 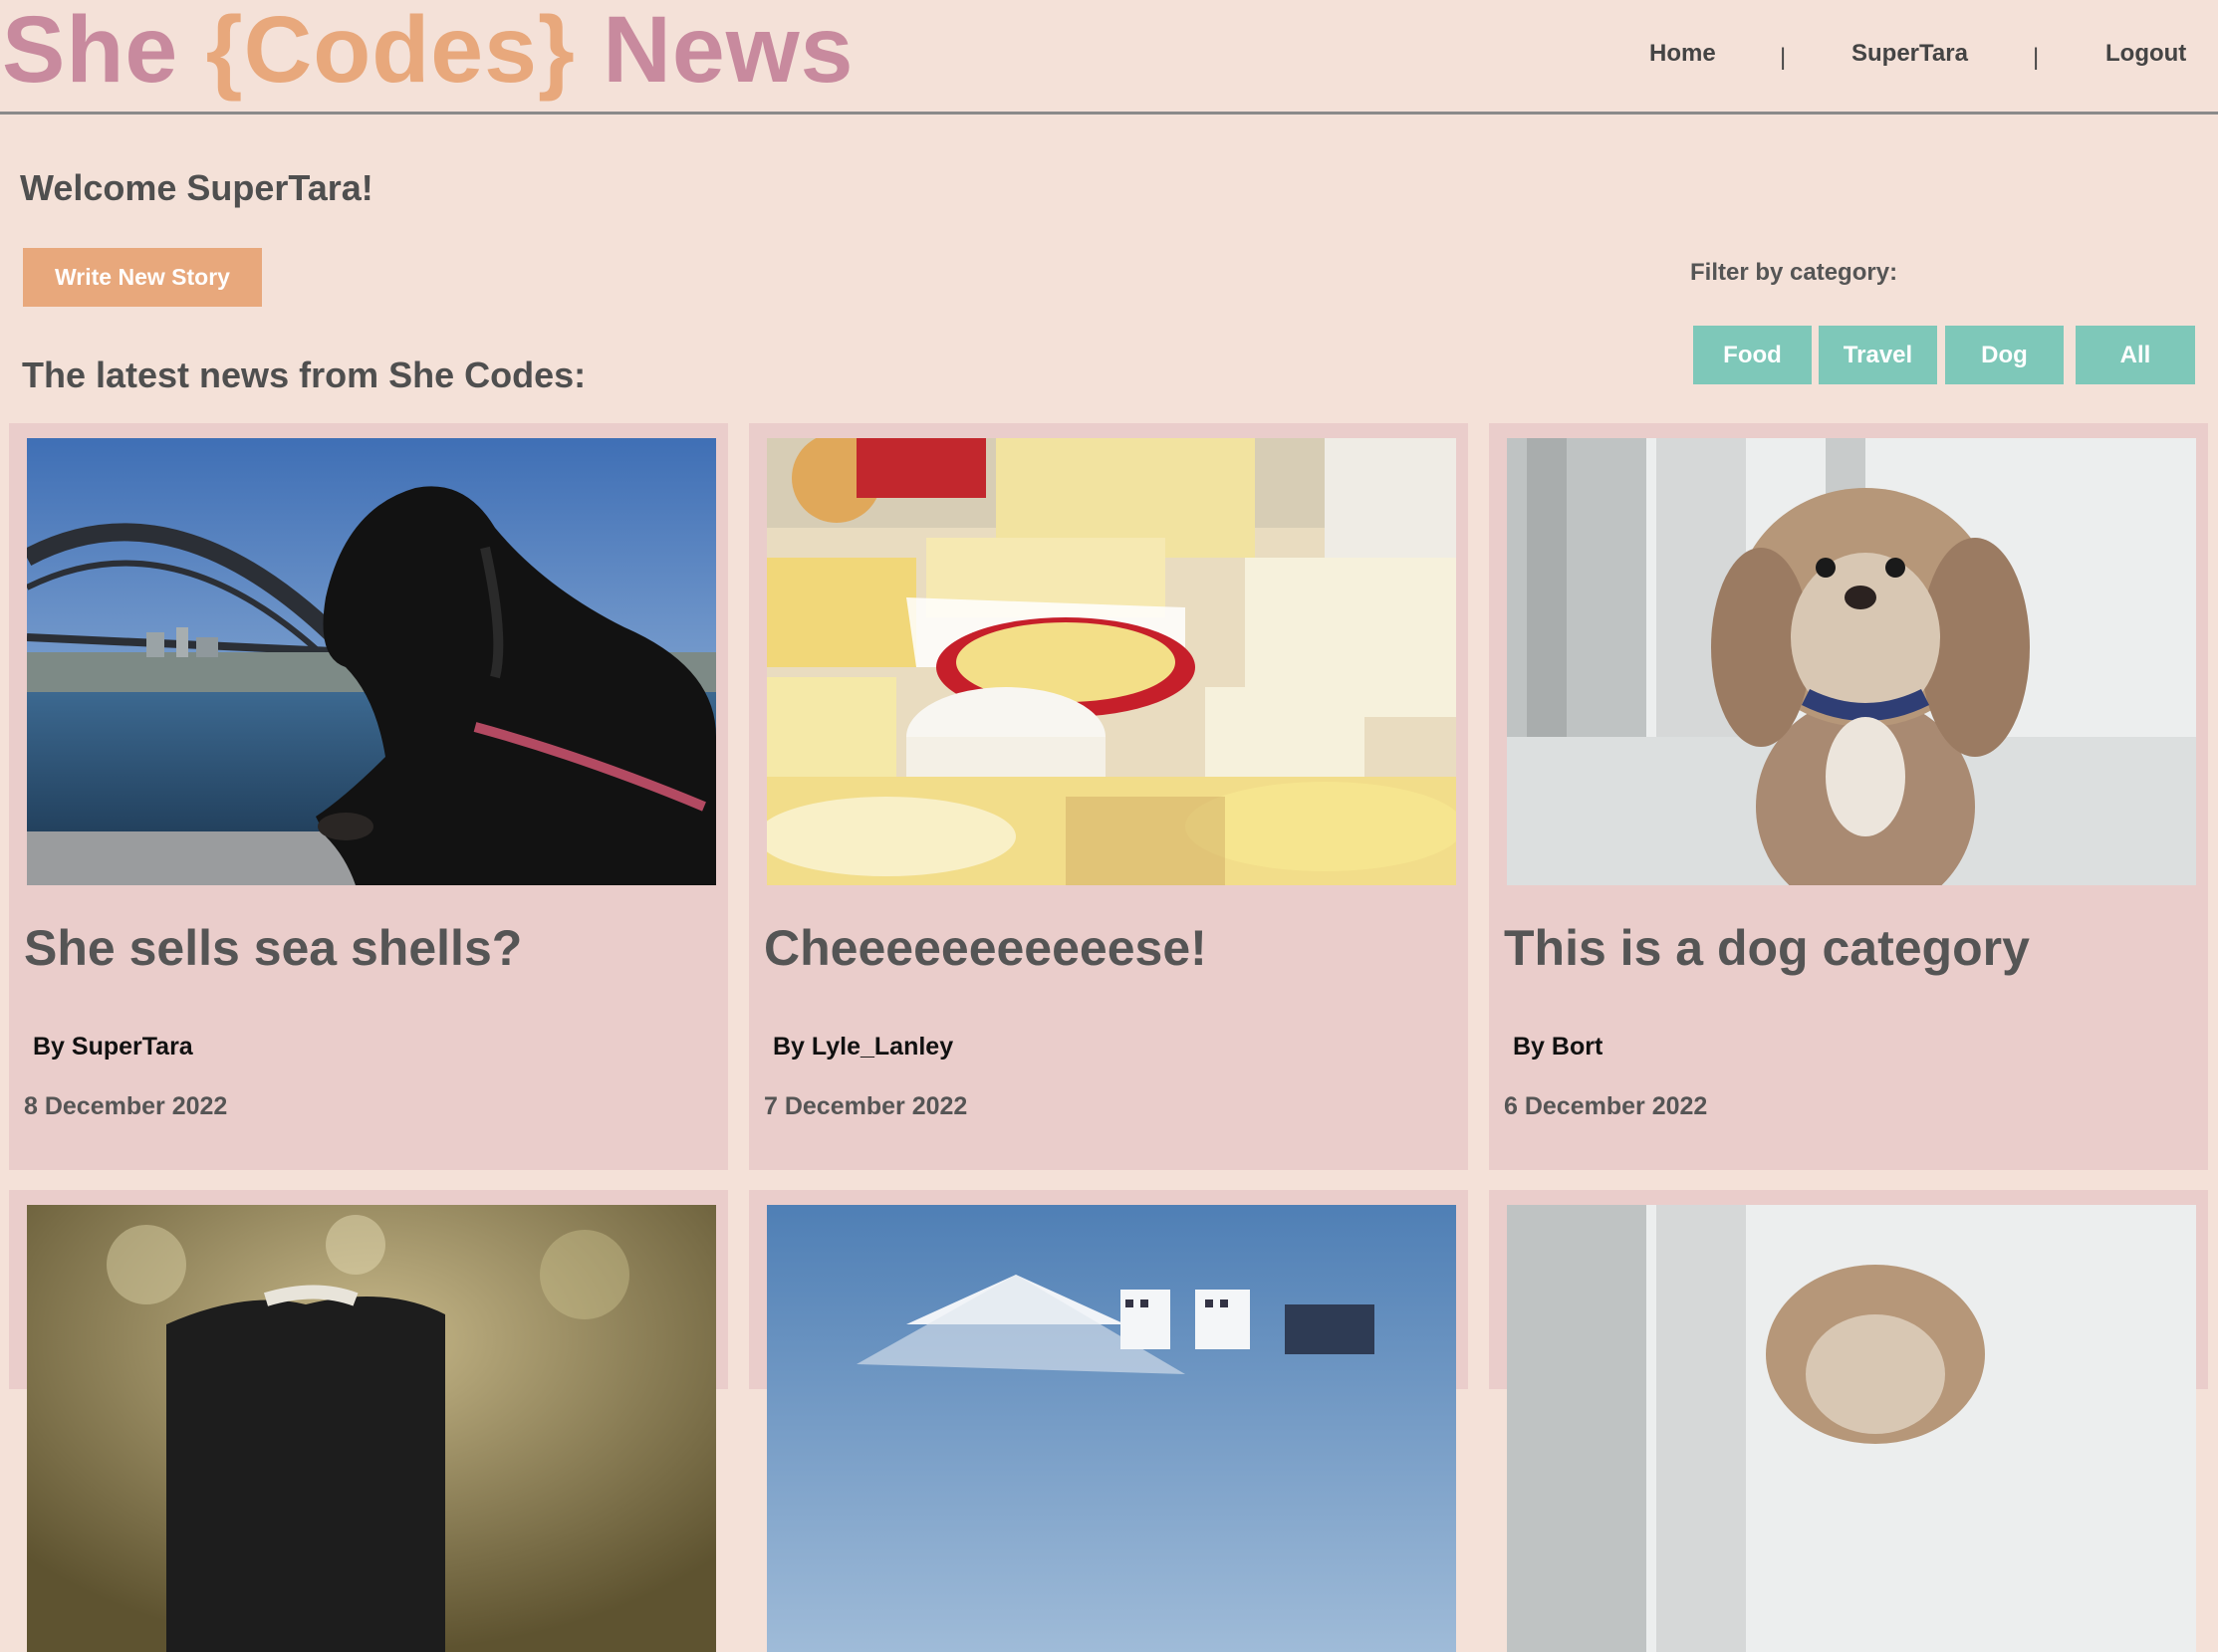 What do you see at coordinates (1558, 1047) in the screenshot?
I see `story-author: By Bort` at bounding box center [1558, 1047].